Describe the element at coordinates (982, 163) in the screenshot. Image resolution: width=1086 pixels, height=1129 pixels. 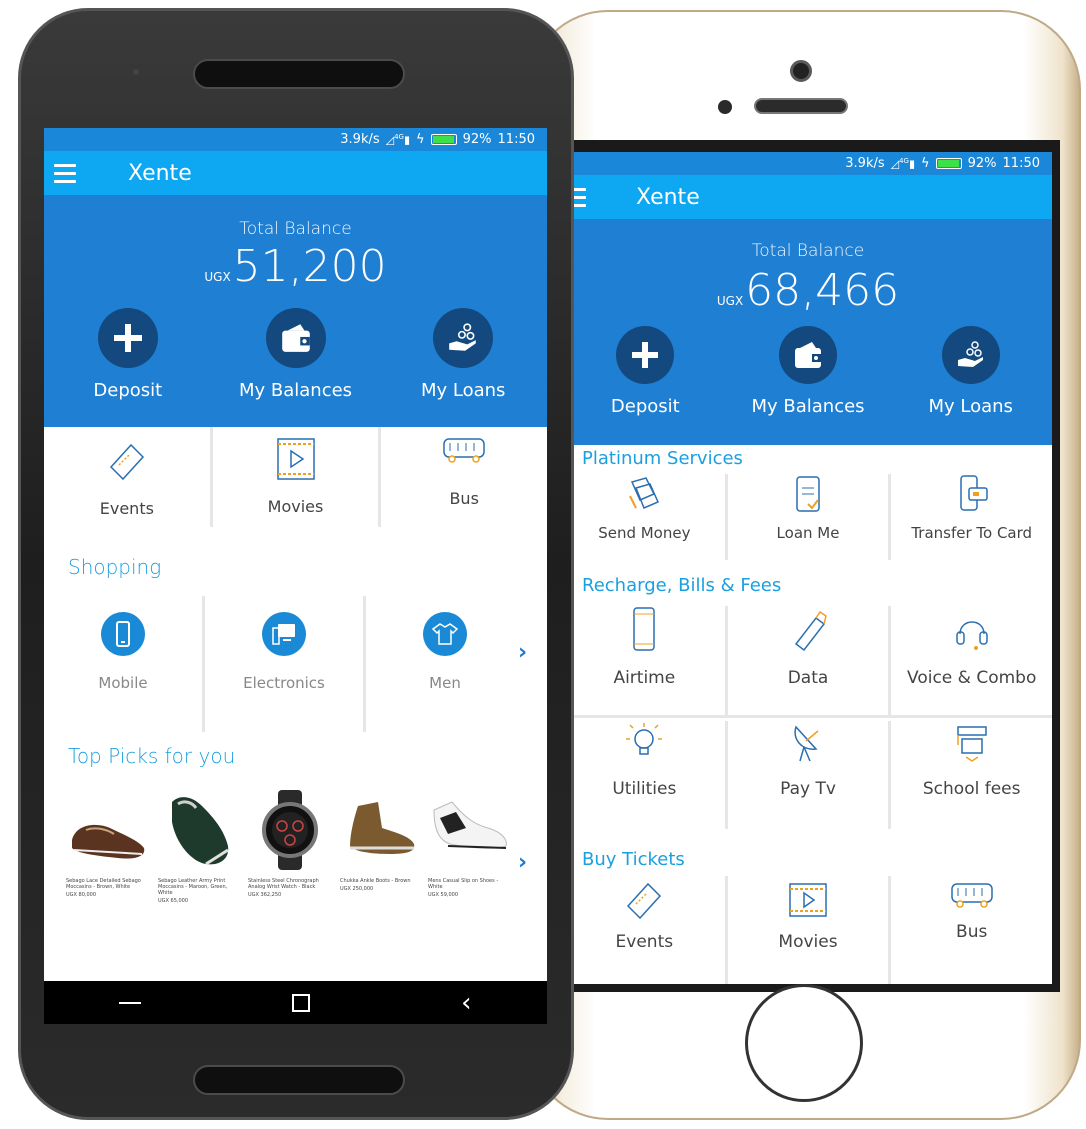
I see `battery-level: 92%` at that location.